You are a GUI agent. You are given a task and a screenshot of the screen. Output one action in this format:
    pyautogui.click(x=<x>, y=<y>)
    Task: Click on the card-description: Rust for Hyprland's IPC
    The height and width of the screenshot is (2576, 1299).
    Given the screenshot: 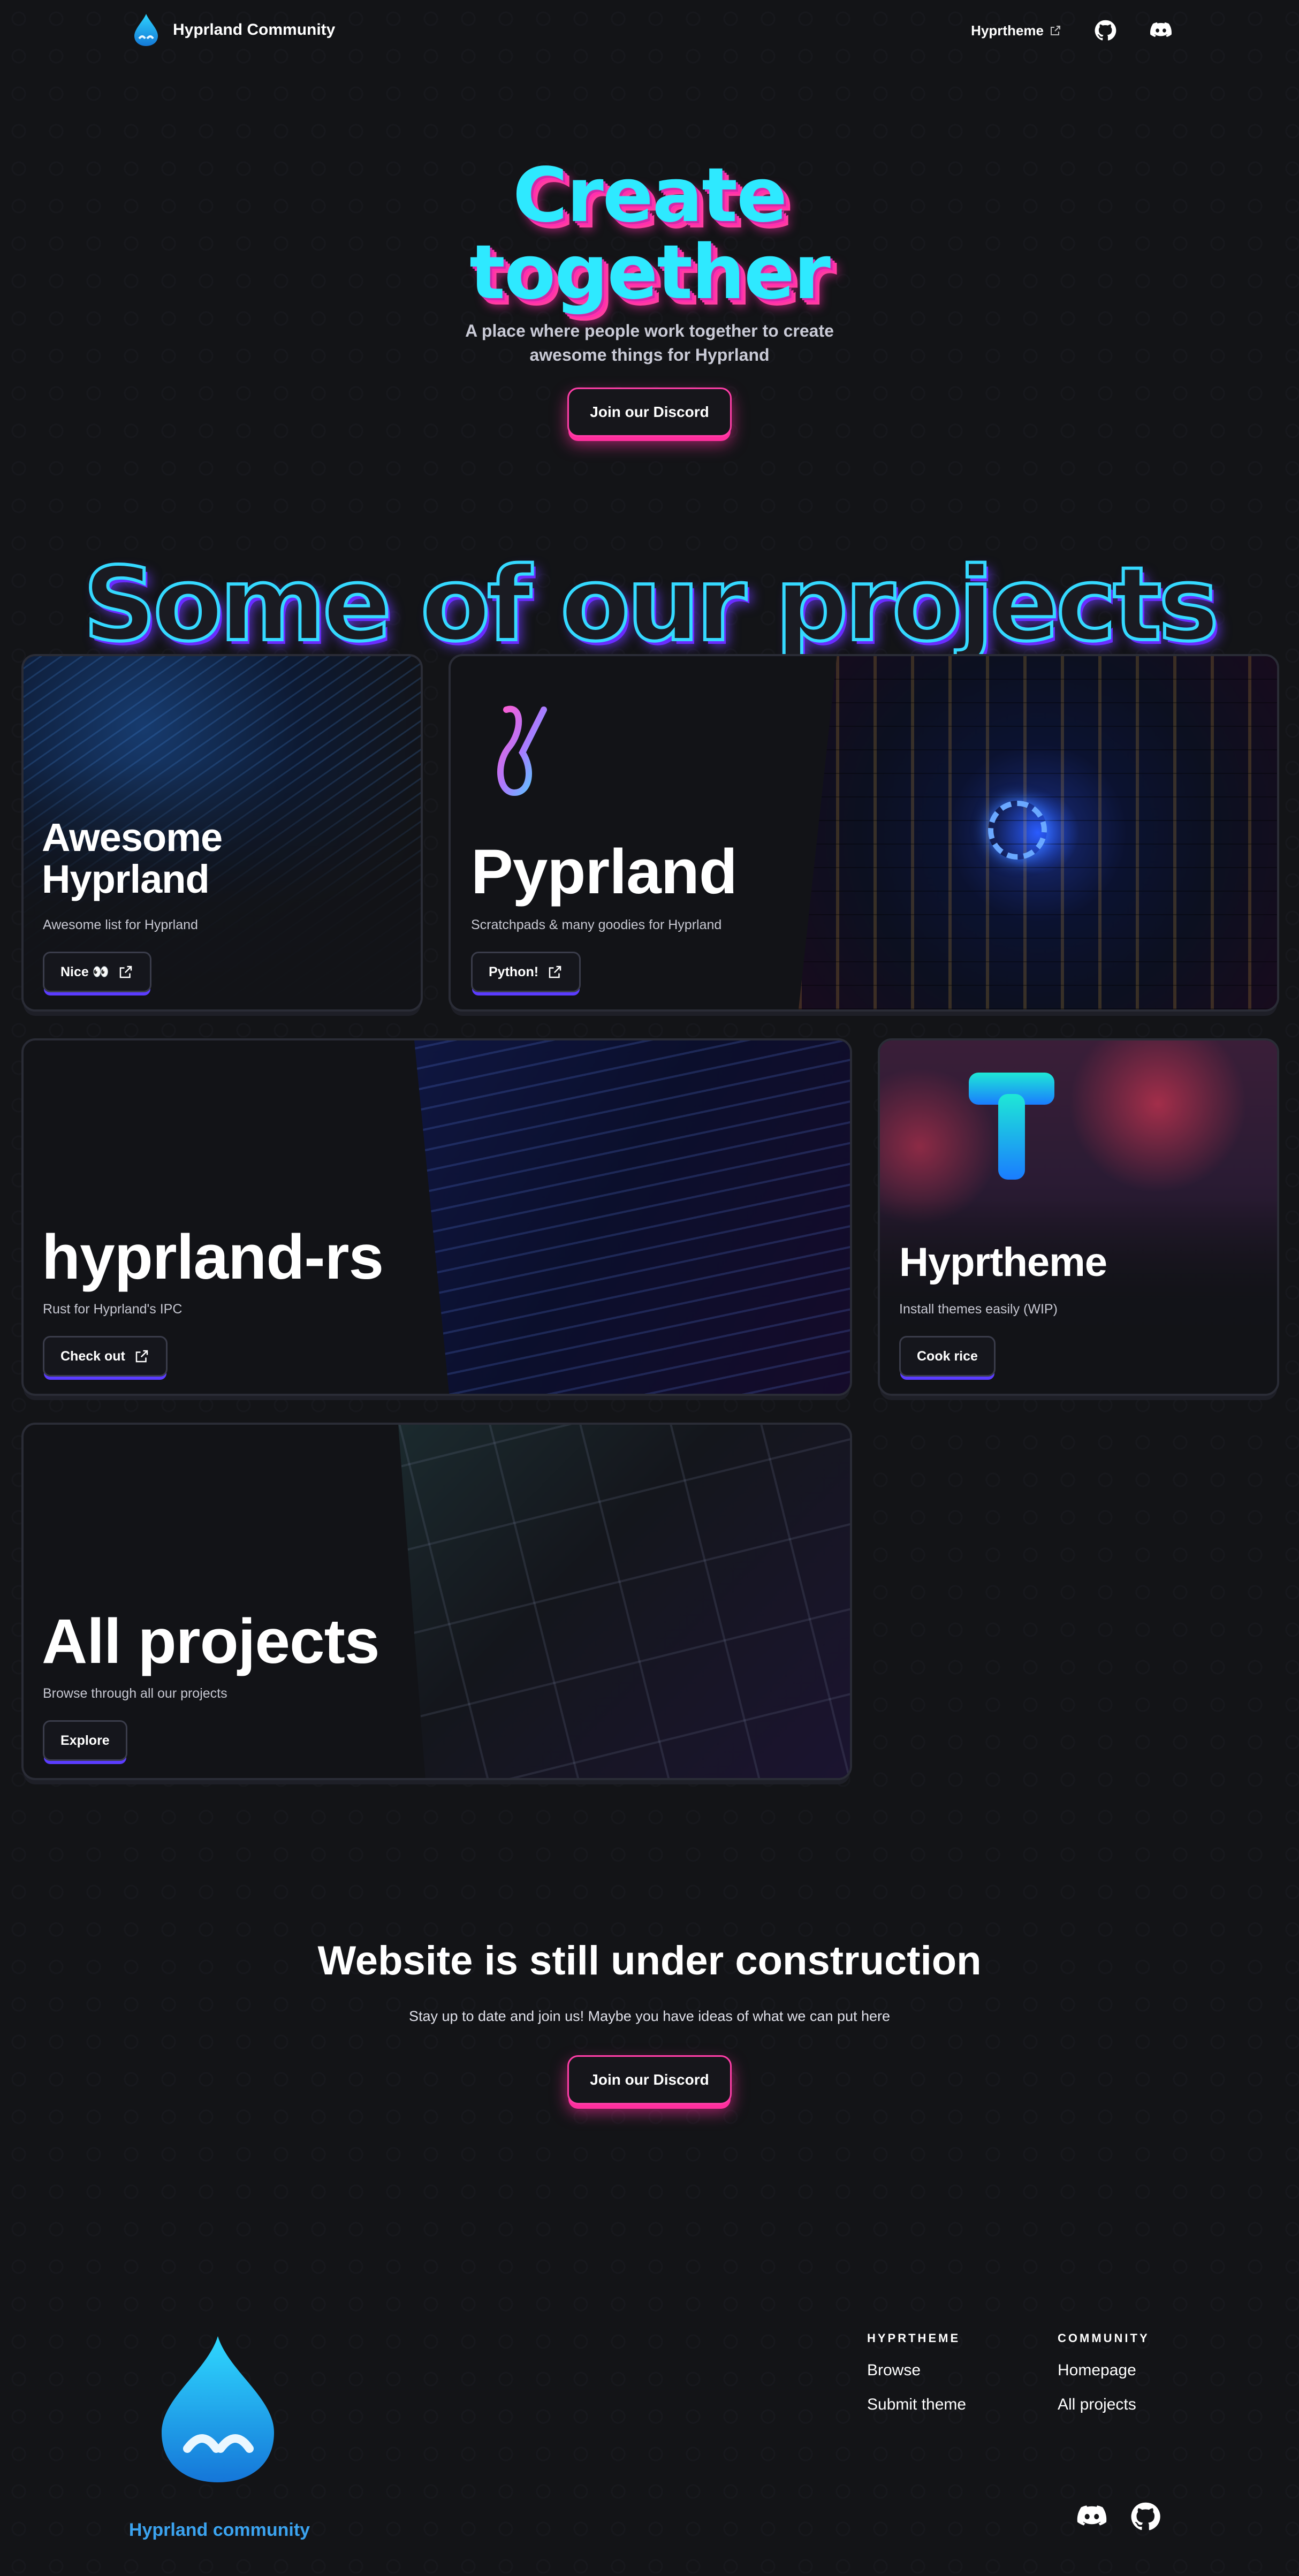 What is the action you would take?
    pyautogui.click(x=113, y=1309)
    